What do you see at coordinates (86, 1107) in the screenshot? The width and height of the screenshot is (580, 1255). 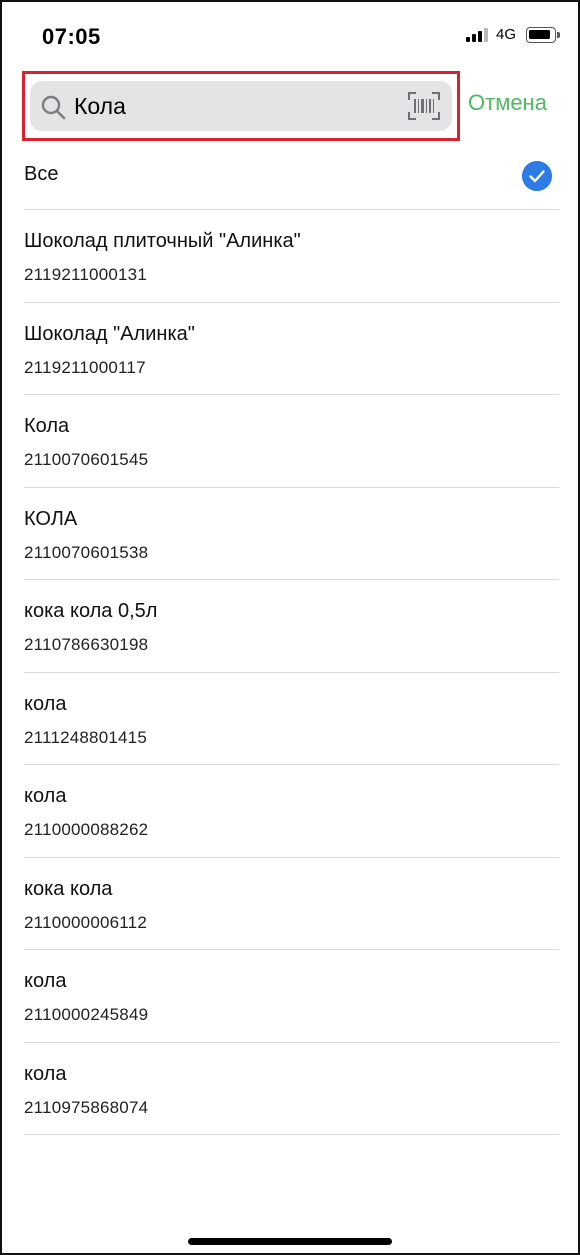 I see `item-barcode: 2110975868074` at bounding box center [86, 1107].